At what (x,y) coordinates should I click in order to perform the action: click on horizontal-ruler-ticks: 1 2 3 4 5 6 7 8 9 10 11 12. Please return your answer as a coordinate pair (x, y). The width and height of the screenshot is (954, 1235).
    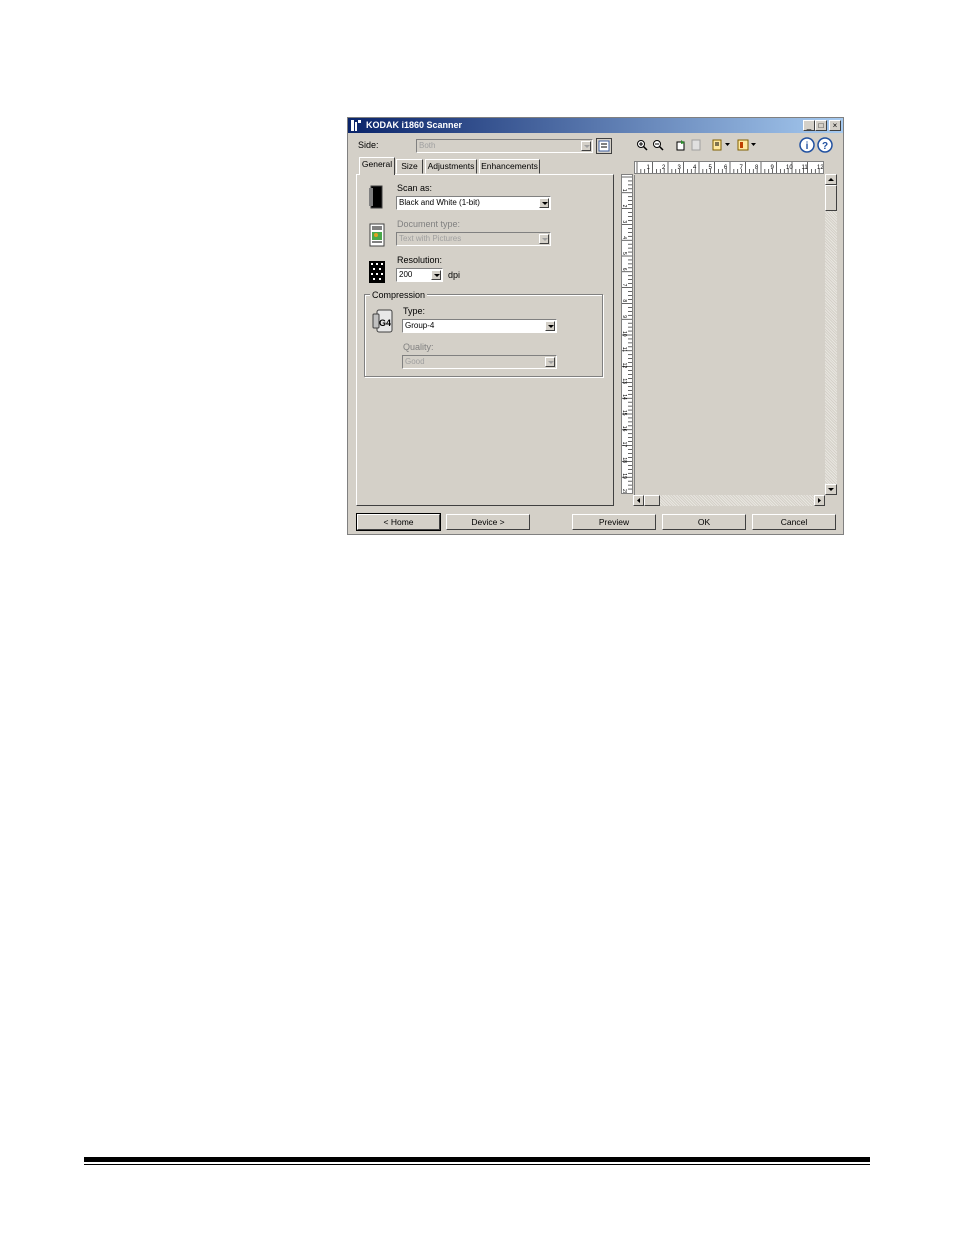
    Looking at the image, I should click on (730, 167).